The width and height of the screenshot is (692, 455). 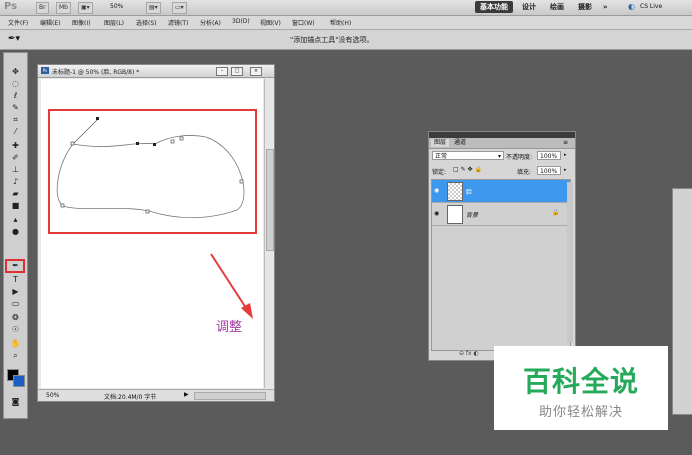 I want to click on workspace-more: », so click(x=605, y=7).